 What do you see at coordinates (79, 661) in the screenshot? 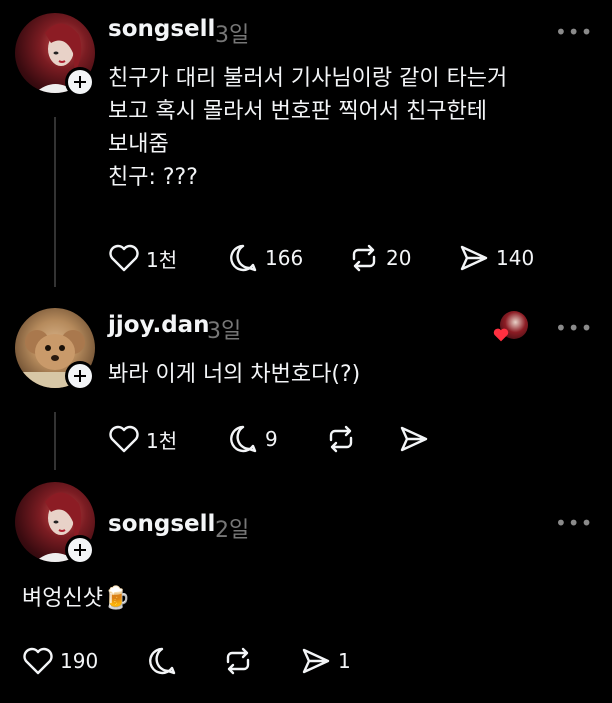
I see `like-count: 190` at bounding box center [79, 661].